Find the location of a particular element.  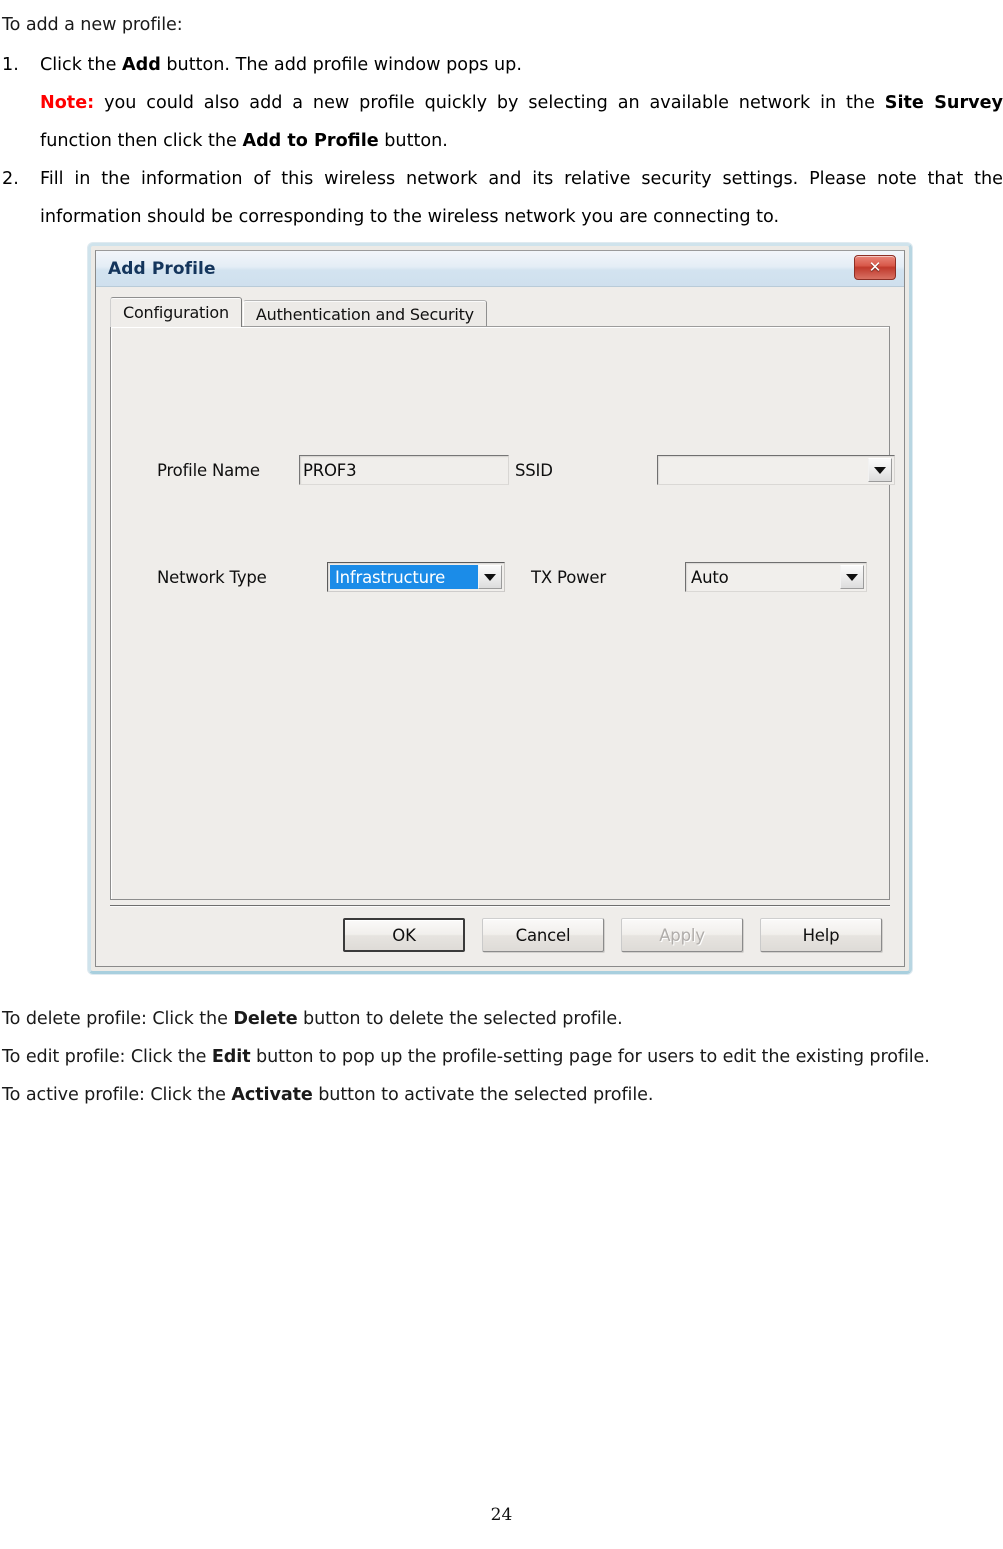

site-survey-name: Site Survey is located at coordinates (943, 103).